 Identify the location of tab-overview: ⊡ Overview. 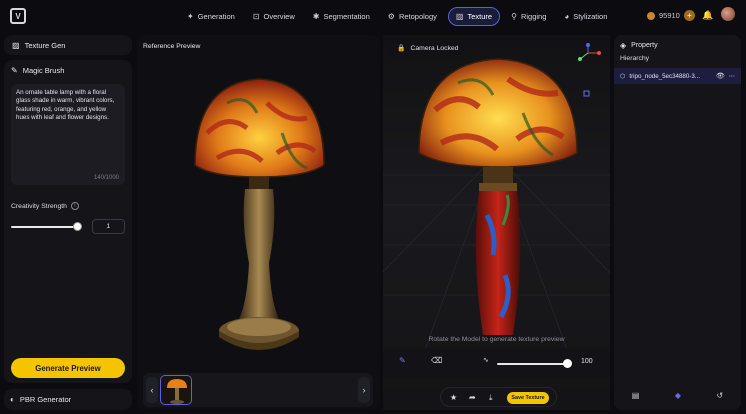
(274, 16).